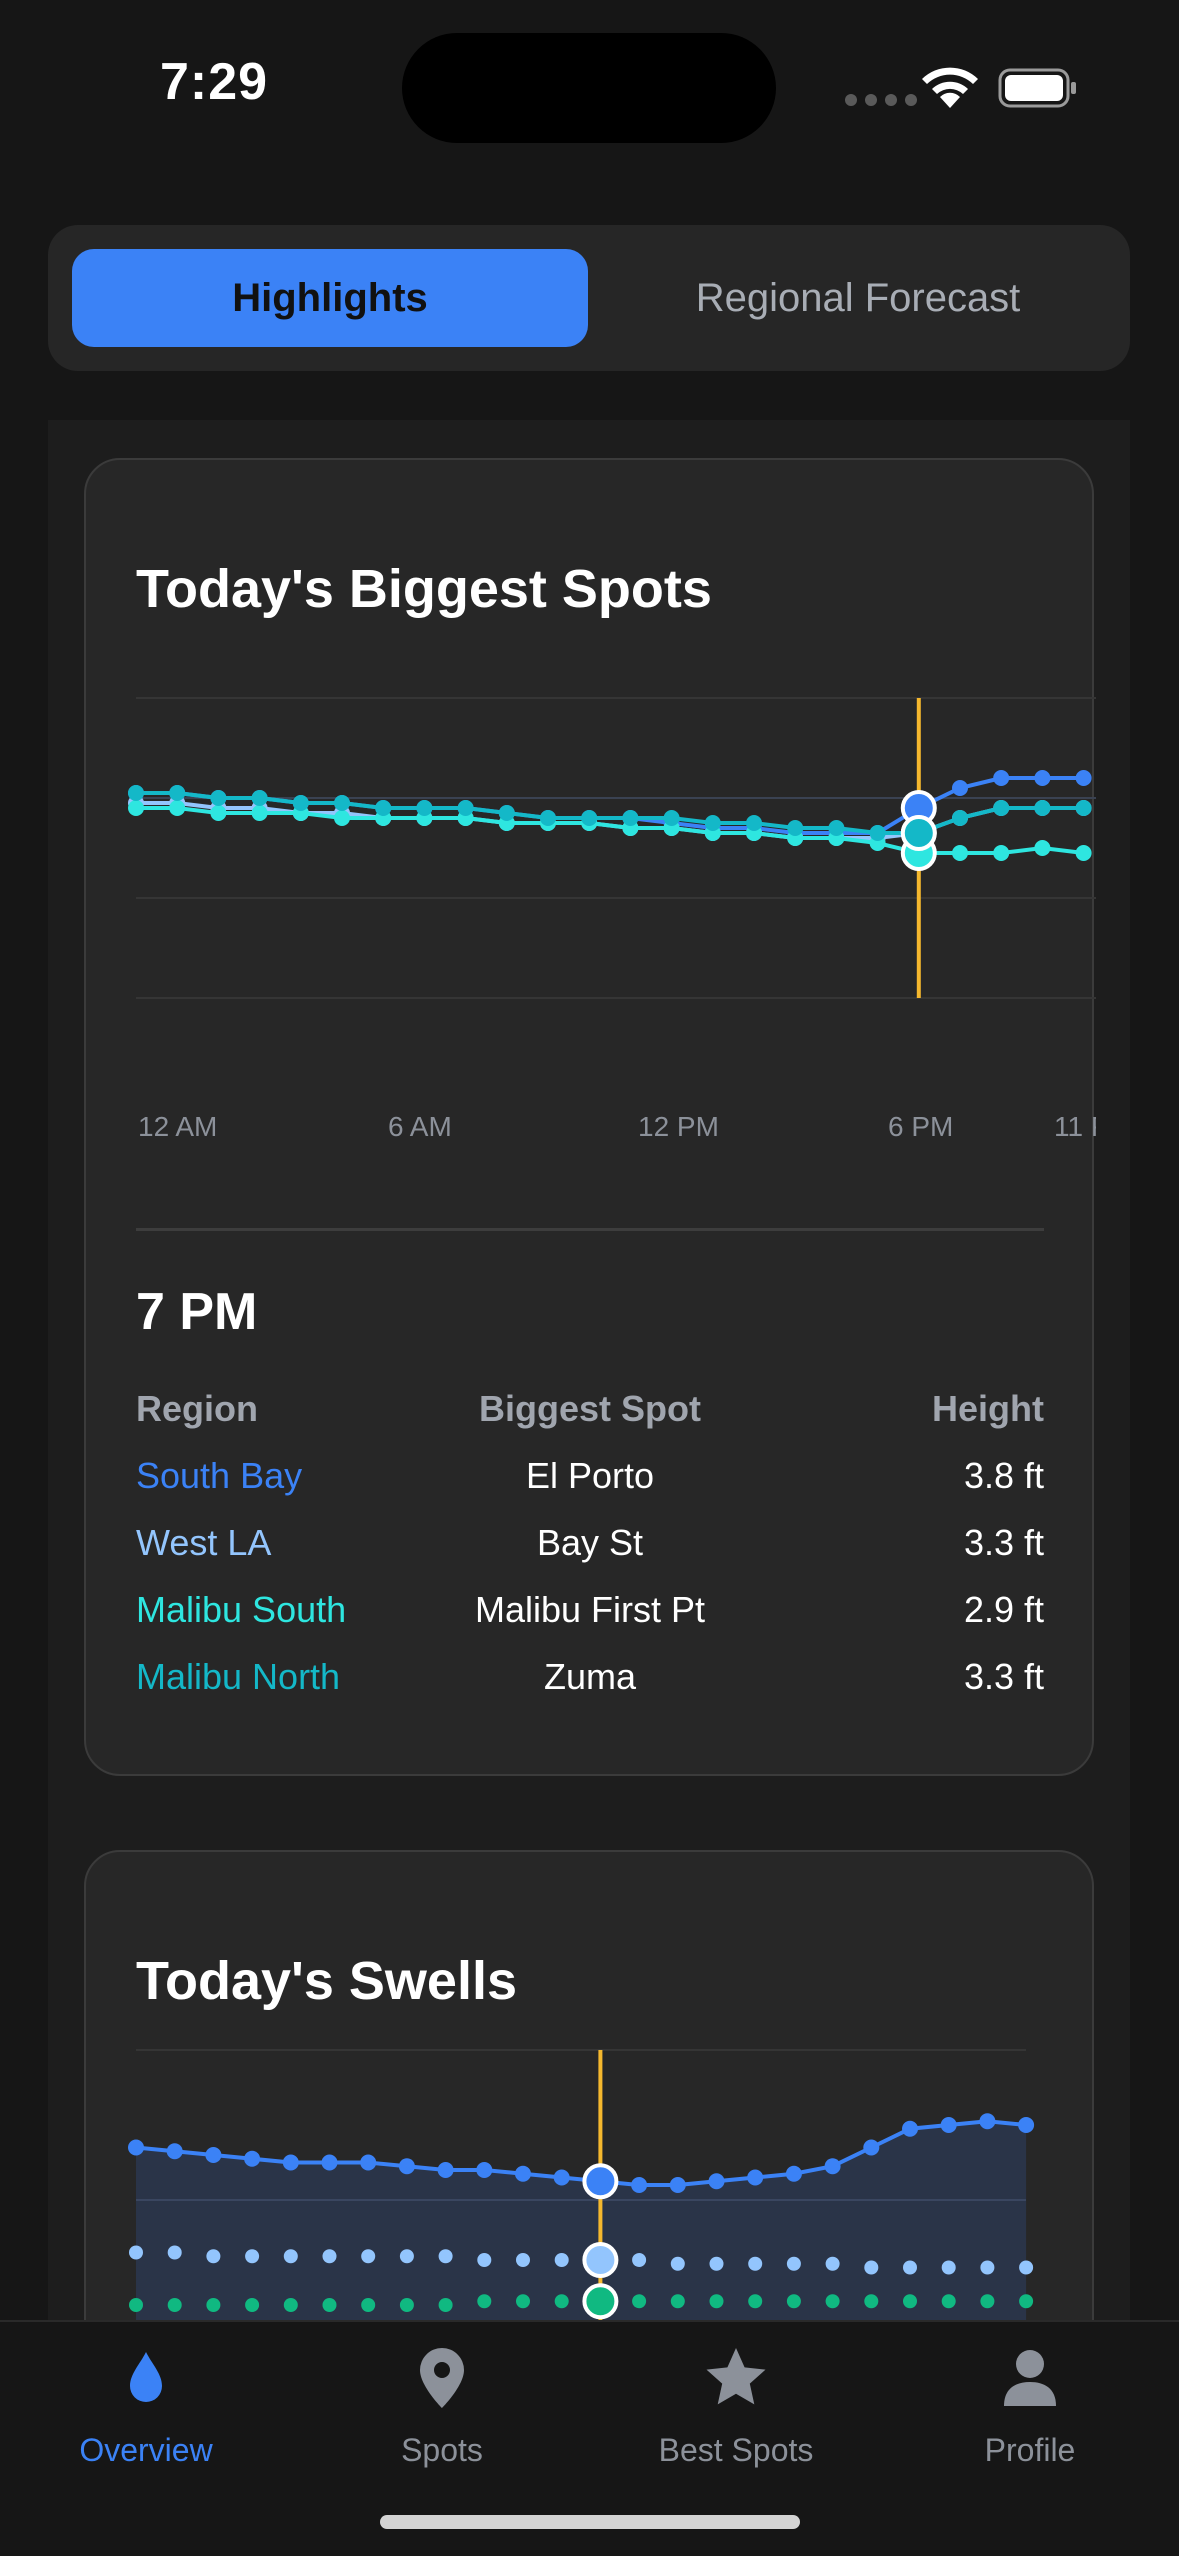 This screenshot has width=1179, height=2556. What do you see at coordinates (204, 1542) in the screenshot?
I see `region-name: West LA` at bounding box center [204, 1542].